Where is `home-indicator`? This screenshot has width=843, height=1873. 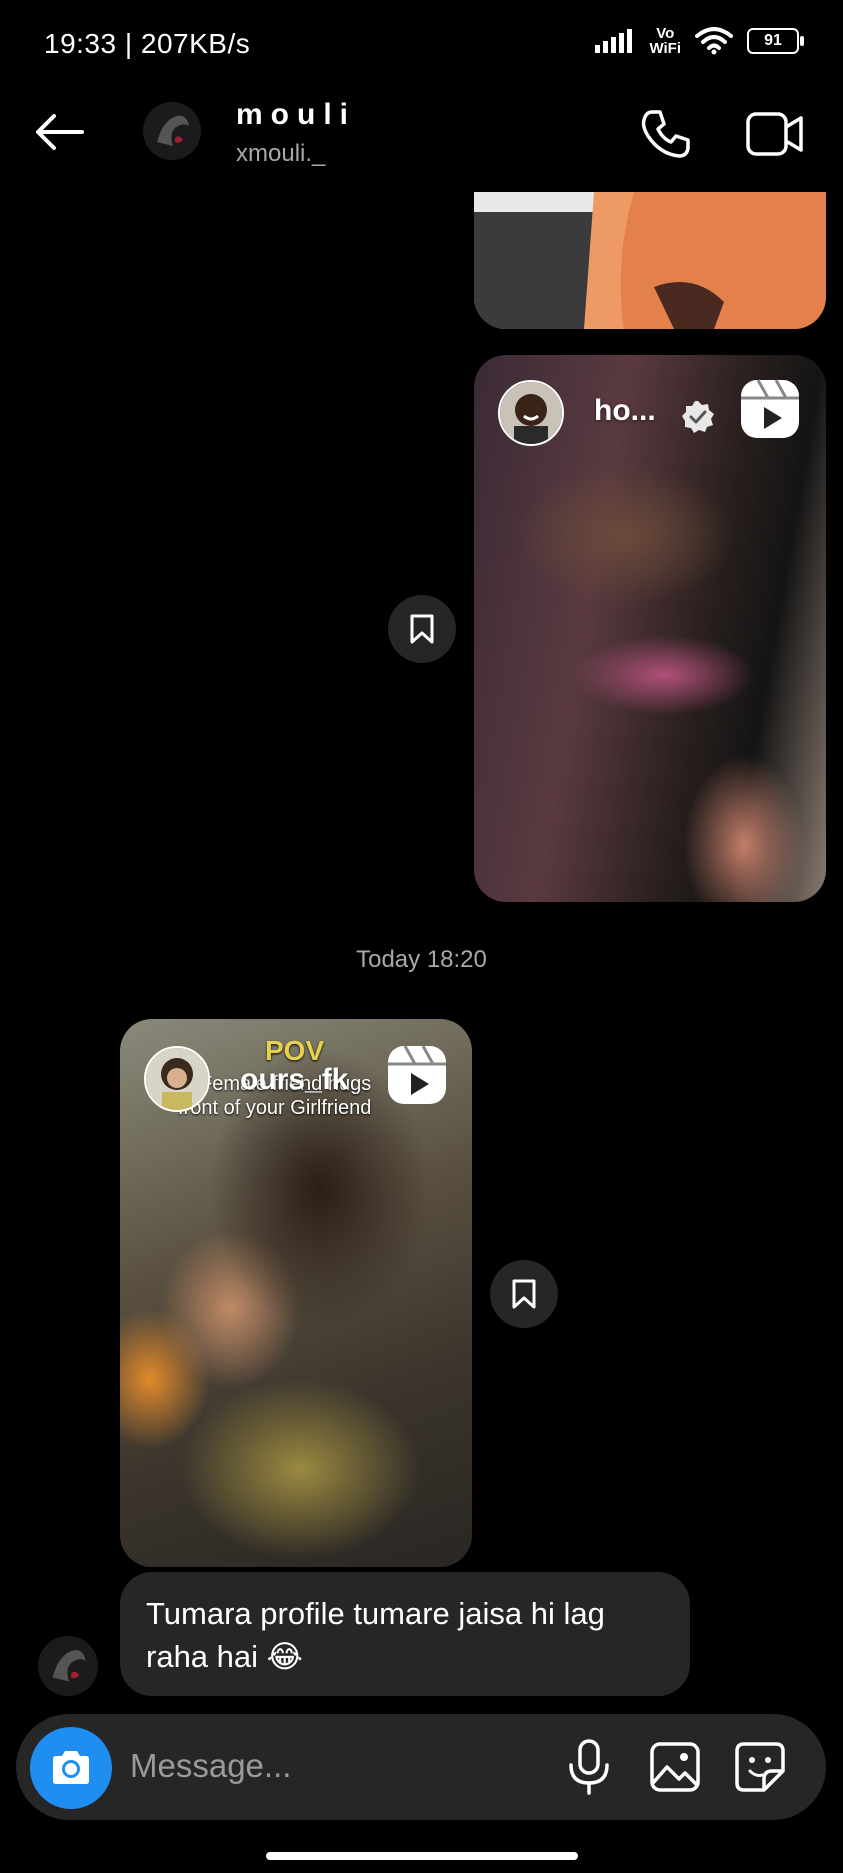
home-indicator is located at coordinates (422, 1856).